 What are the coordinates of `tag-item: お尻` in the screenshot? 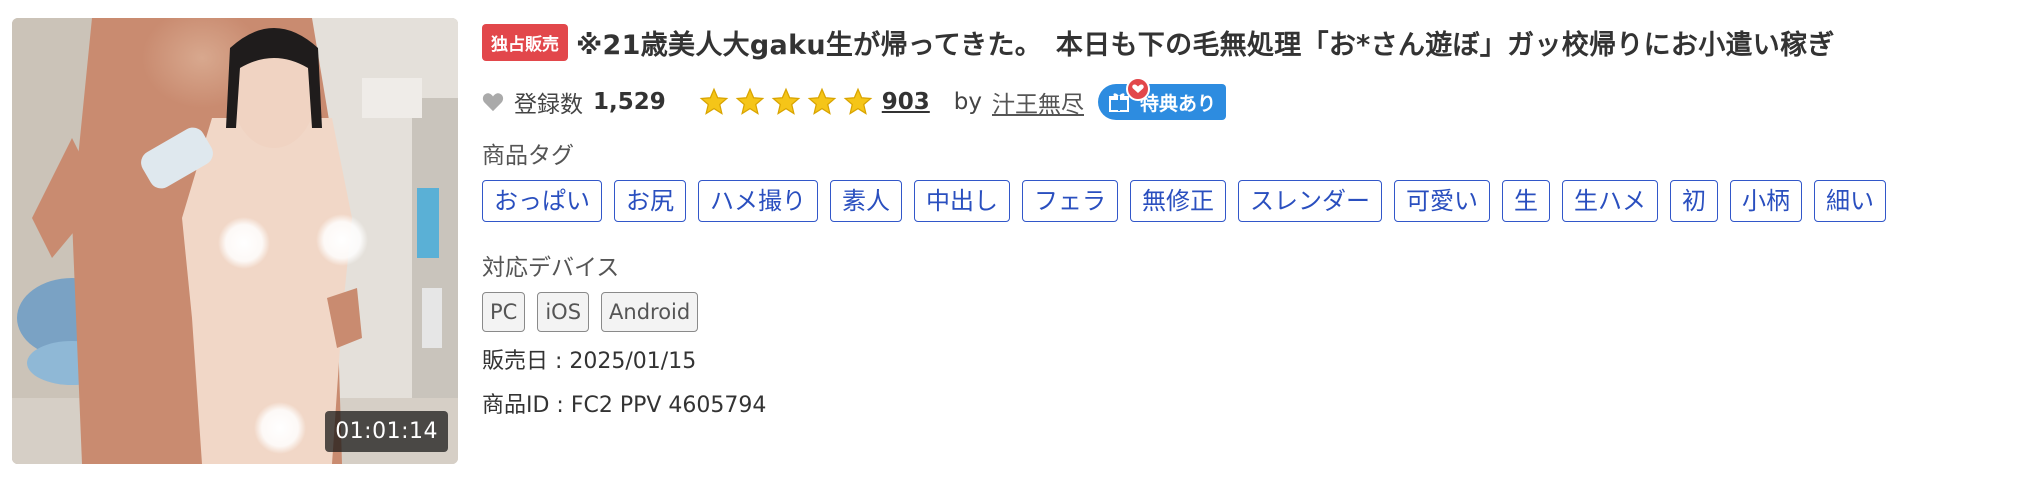 It's located at (650, 201).